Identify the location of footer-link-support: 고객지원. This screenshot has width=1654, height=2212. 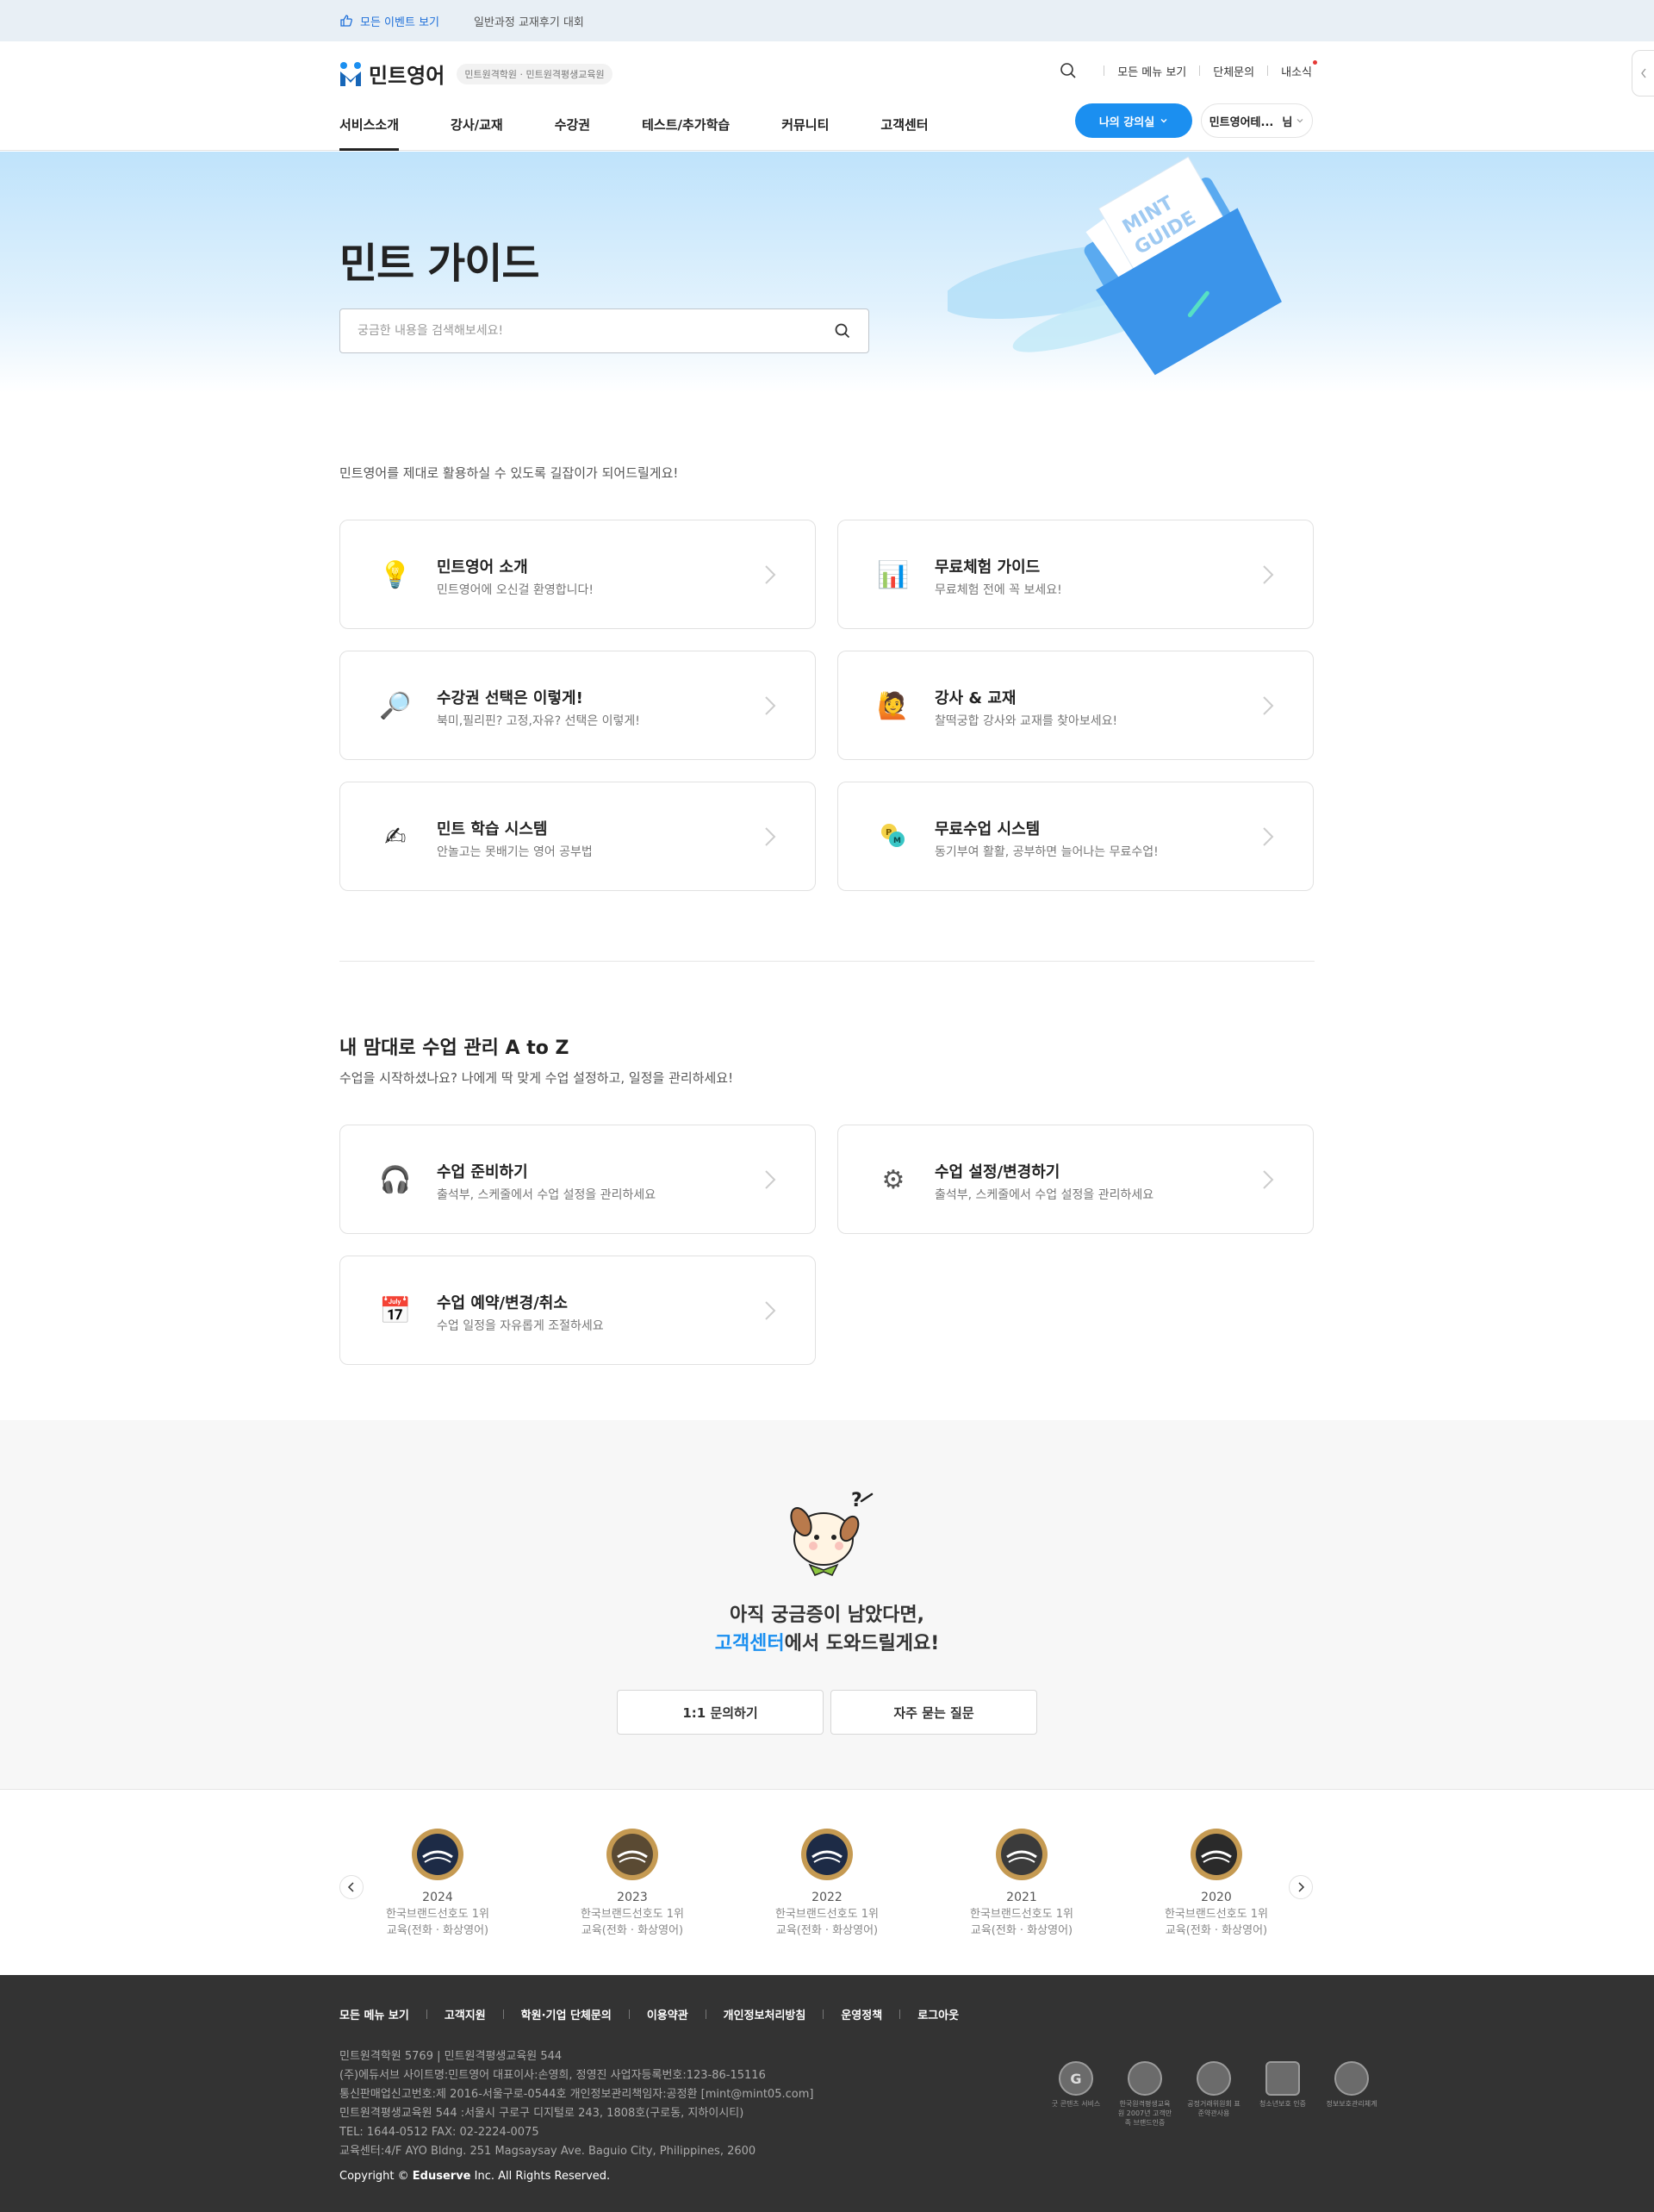
(466, 2014).